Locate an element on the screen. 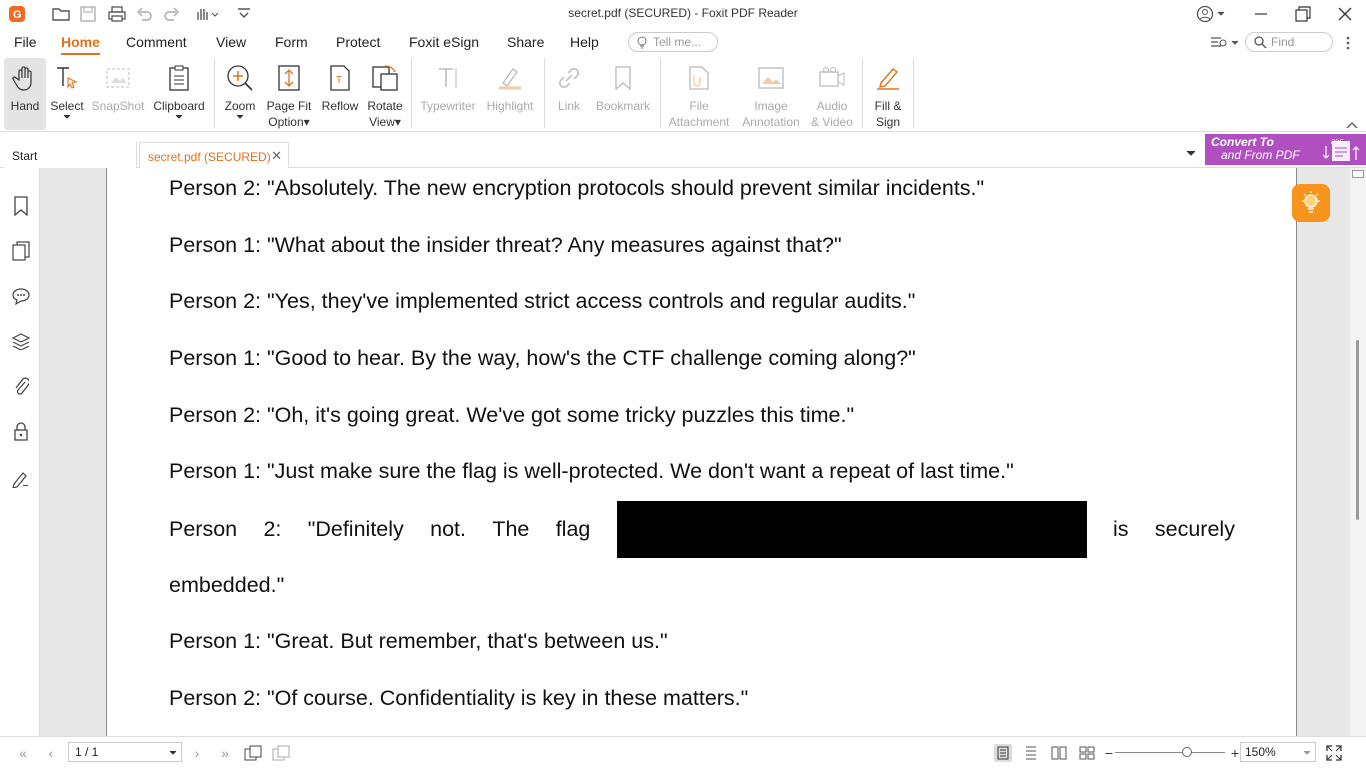 The width and height of the screenshot is (1366, 768). image-annotation-icon is located at coordinates (771, 78).